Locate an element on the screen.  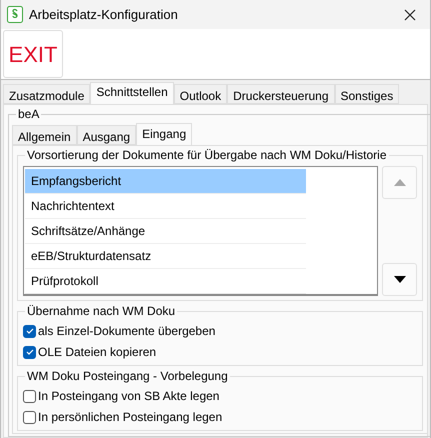
tab: Sonstiges is located at coordinates (367, 94).